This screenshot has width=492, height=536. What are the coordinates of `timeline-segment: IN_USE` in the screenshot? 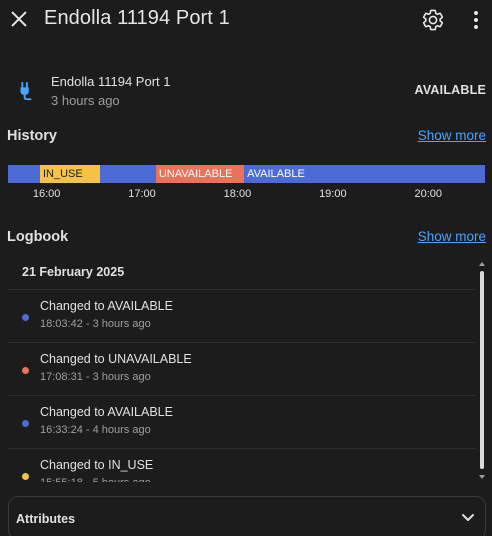 It's located at (70, 174).